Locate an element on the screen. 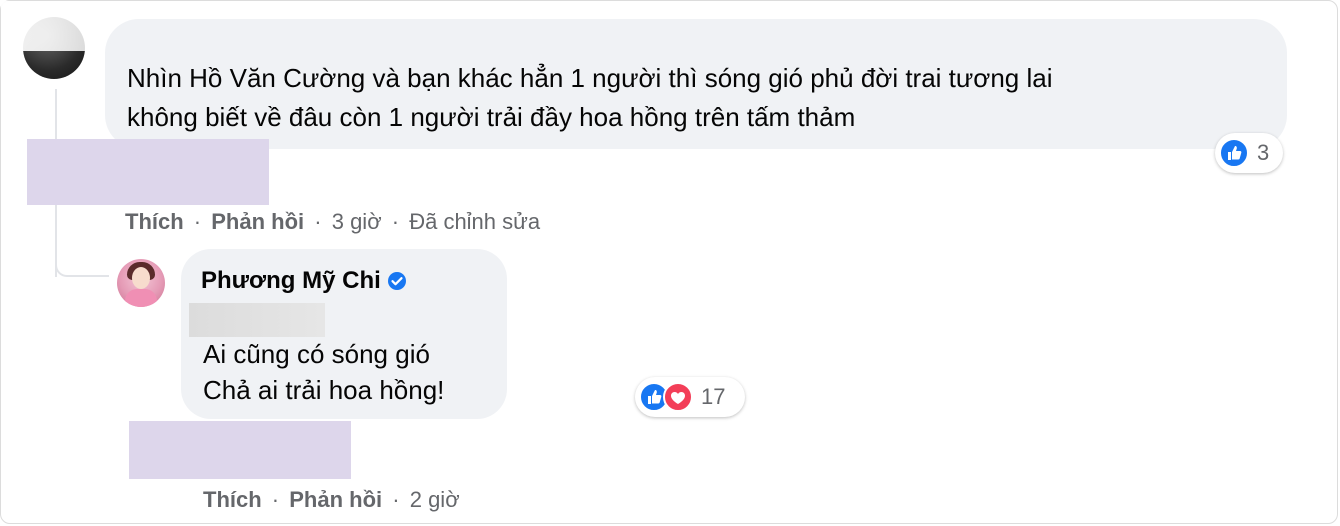  comment-reactions: 3 is located at coordinates (1249, 153).